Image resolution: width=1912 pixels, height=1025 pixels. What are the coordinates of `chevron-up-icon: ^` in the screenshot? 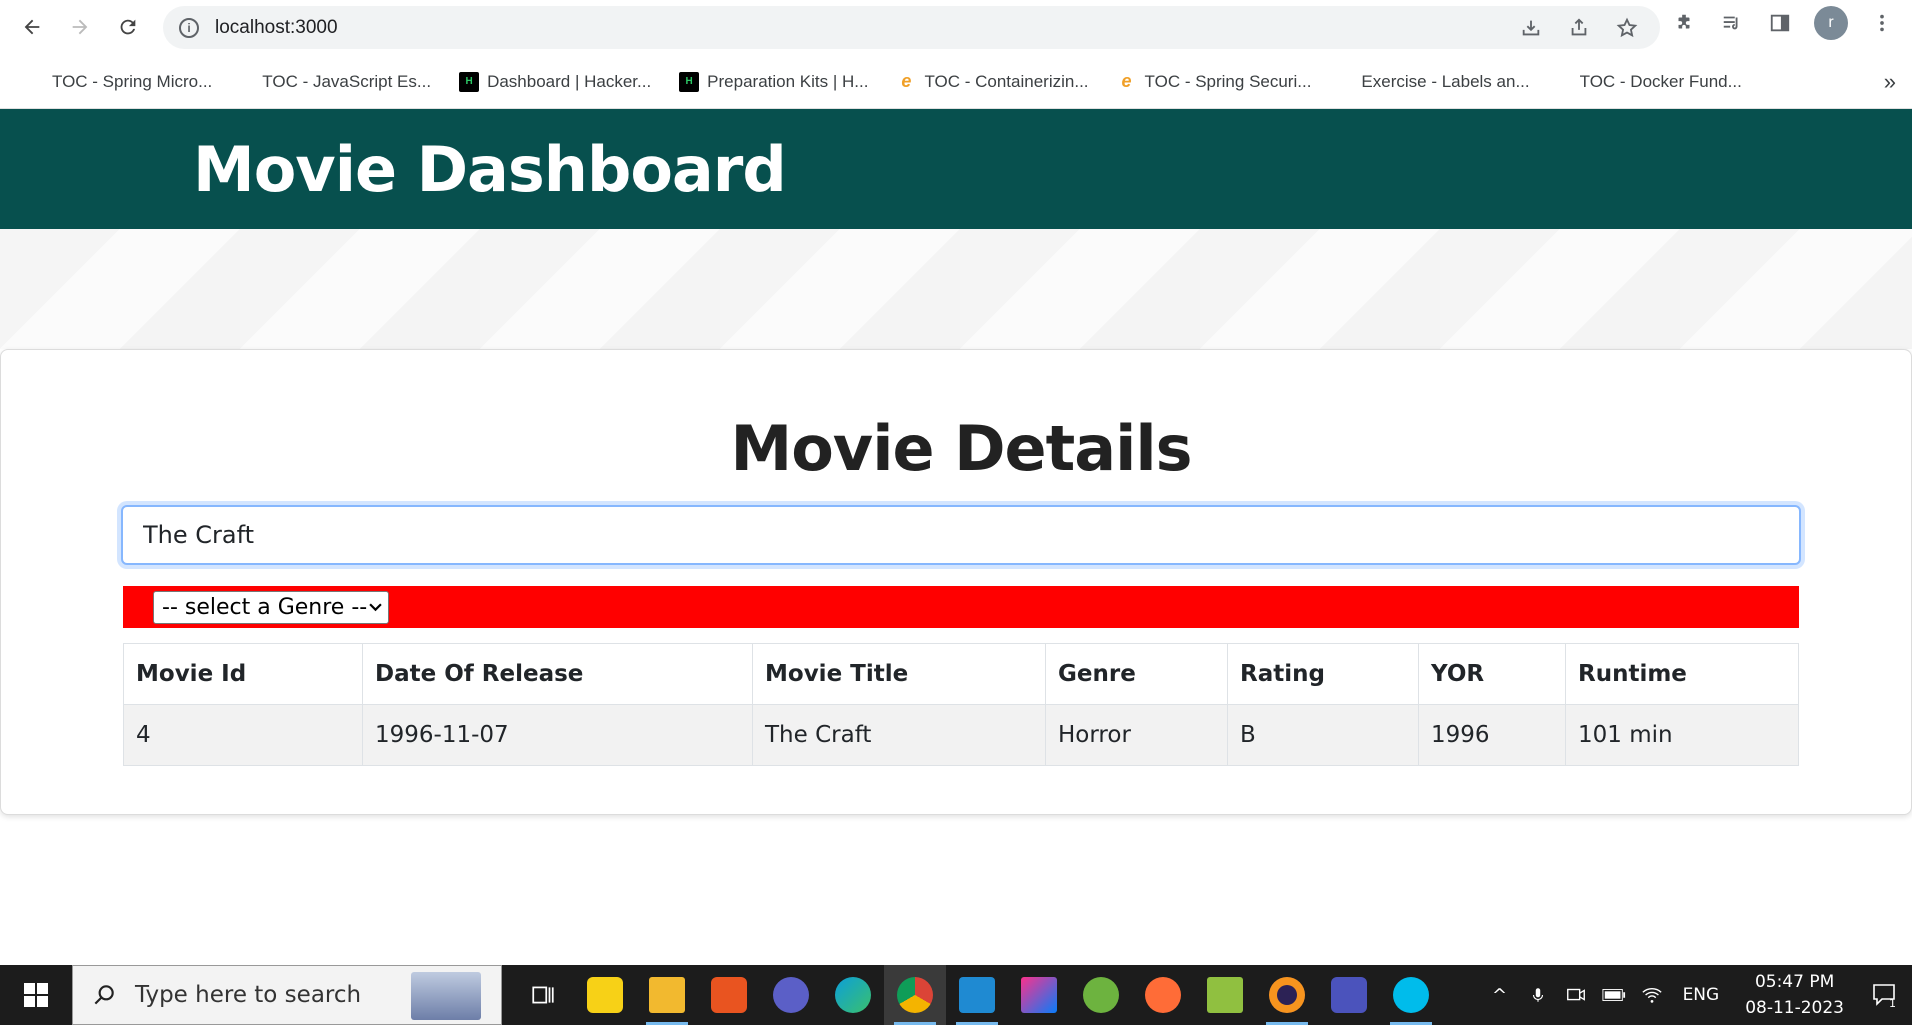 It's located at (1500, 995).